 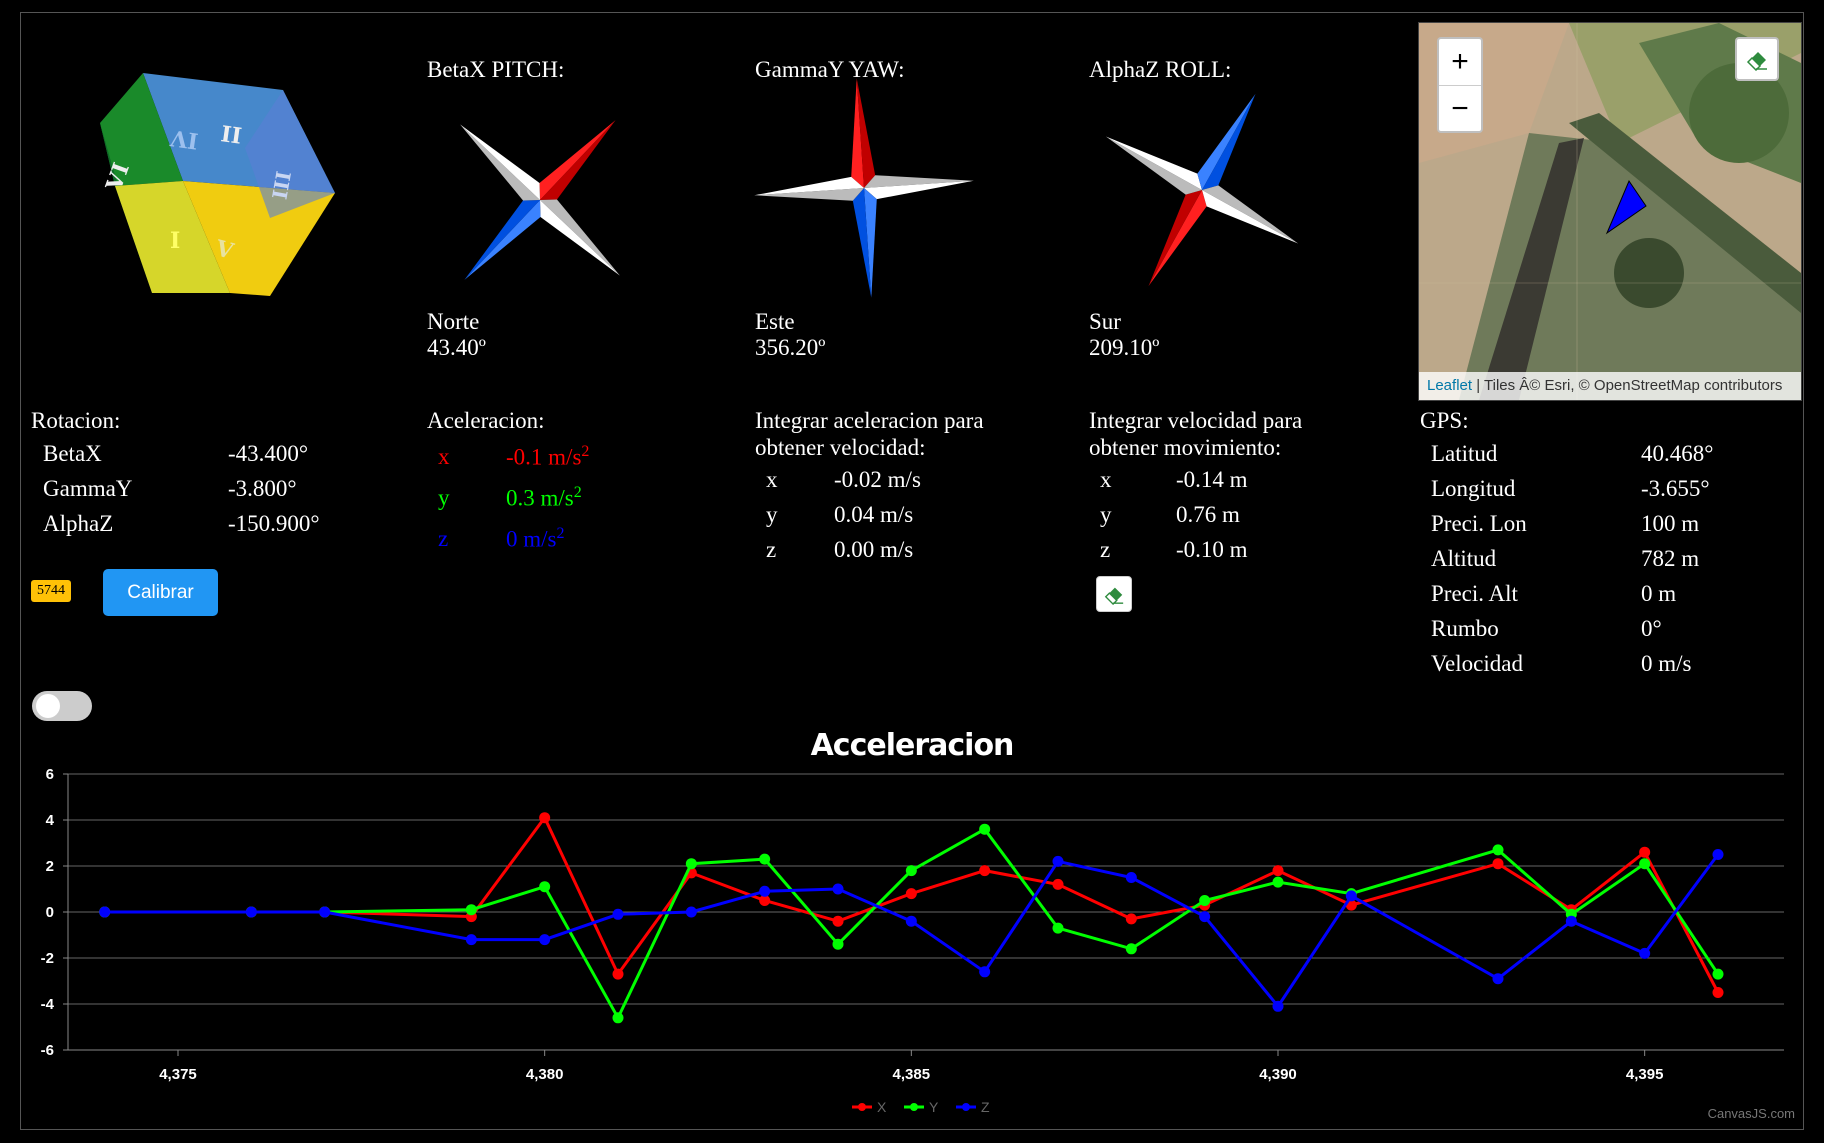 What do you see at coordinates (181, 488) in the screenshot?
I see `table-row: GammaY -3.800°` at bounding box center [181, 488].